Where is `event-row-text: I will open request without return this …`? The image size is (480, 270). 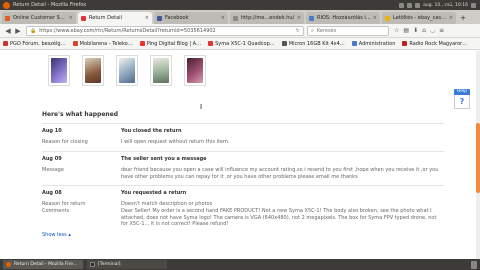
event-row-text: I will open request without return this … is located at coordinates (175, 142).